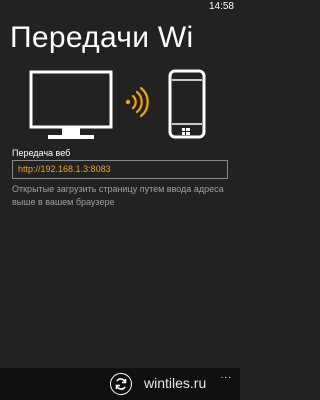 The image size is (320, 400). I want to click on sync-icon, so click(121, 384).